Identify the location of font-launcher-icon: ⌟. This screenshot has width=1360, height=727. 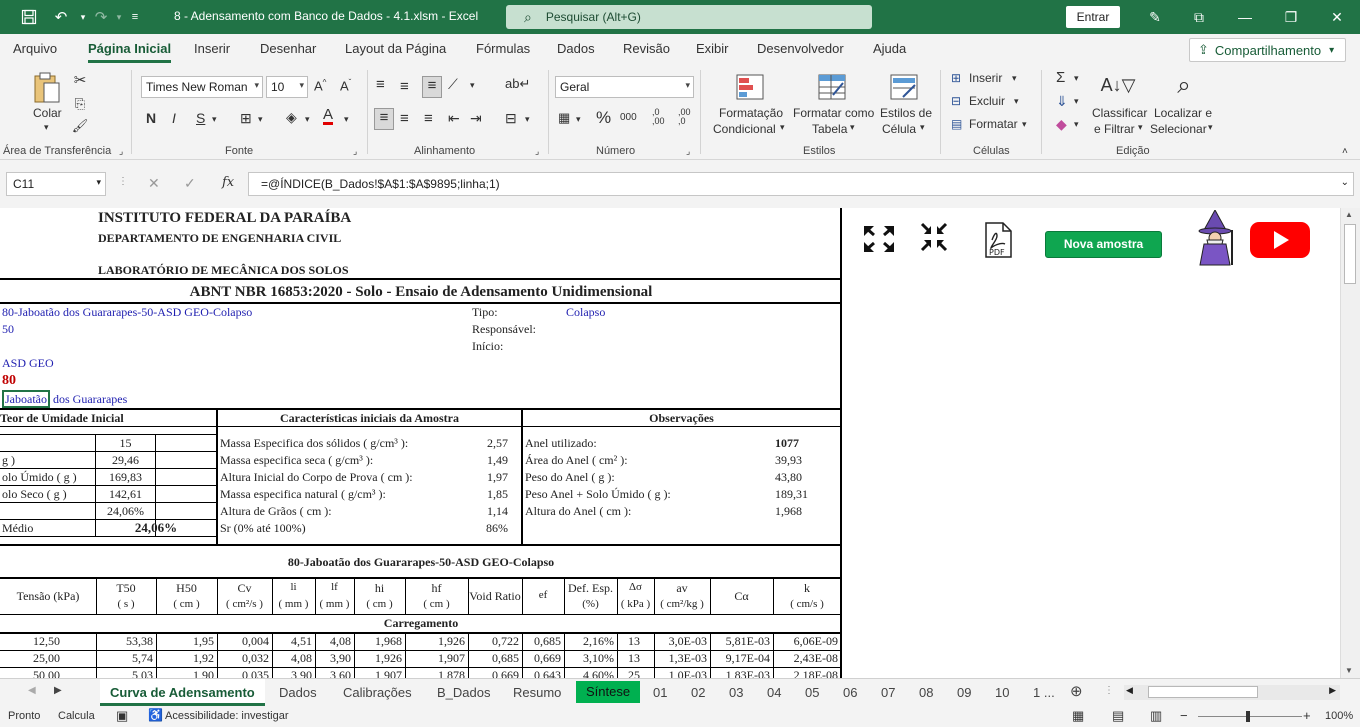
(355, 151).